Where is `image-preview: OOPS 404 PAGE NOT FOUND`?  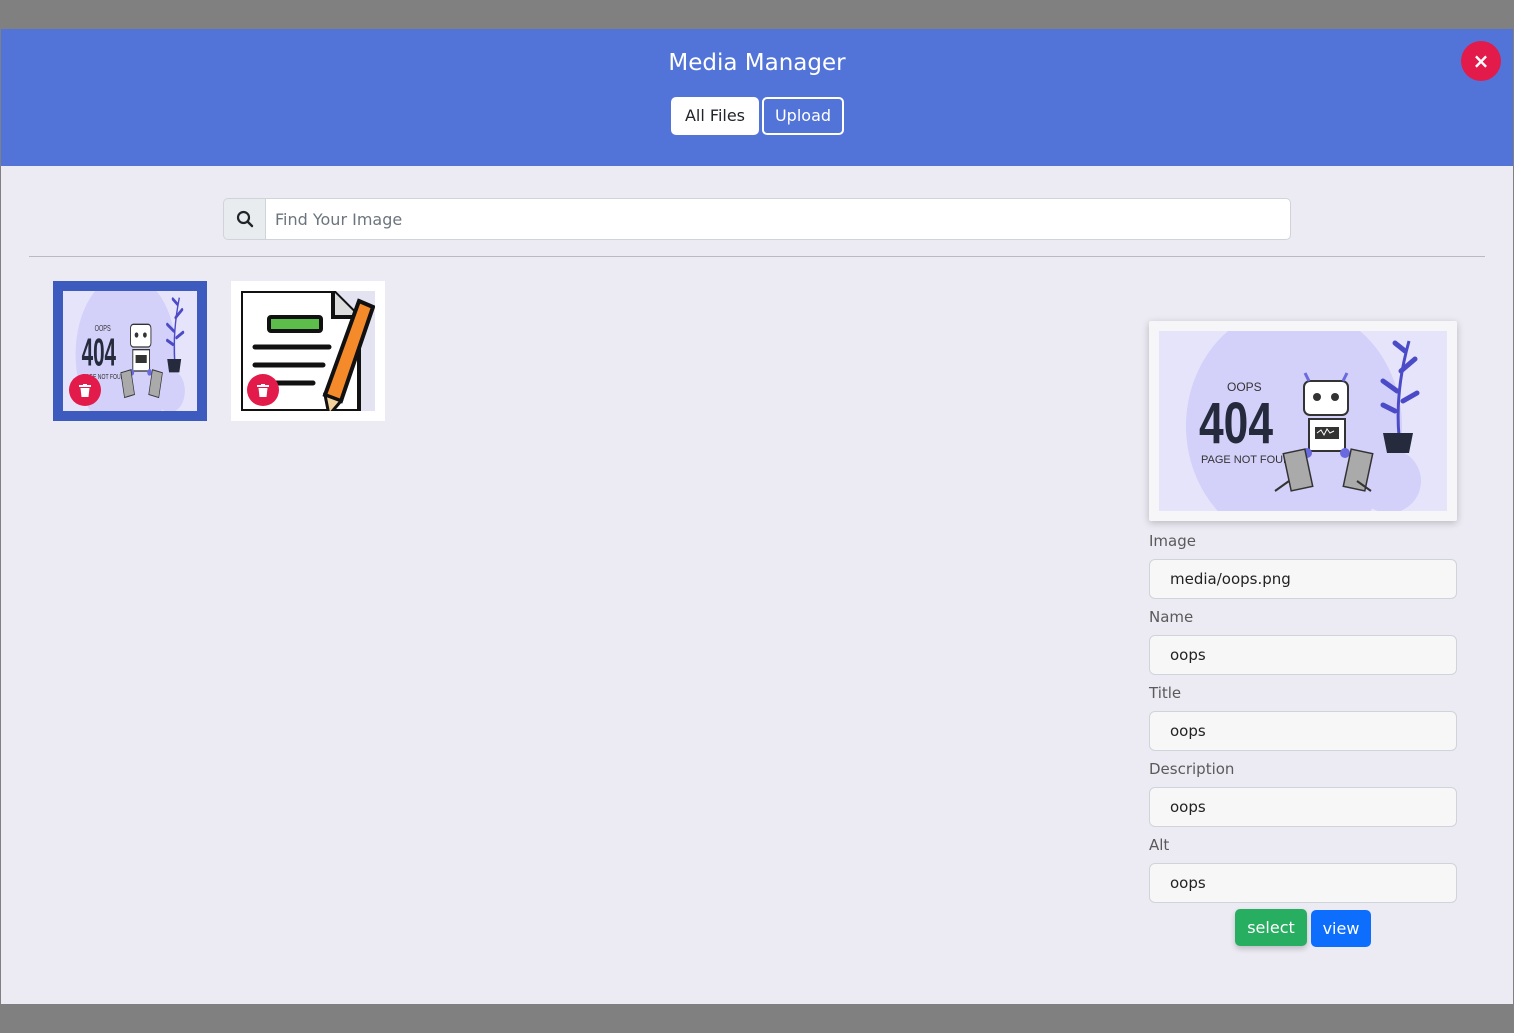 image-preview: OOPS 404 PAGE NOT FOUND is located at coordinates (1303, 421).